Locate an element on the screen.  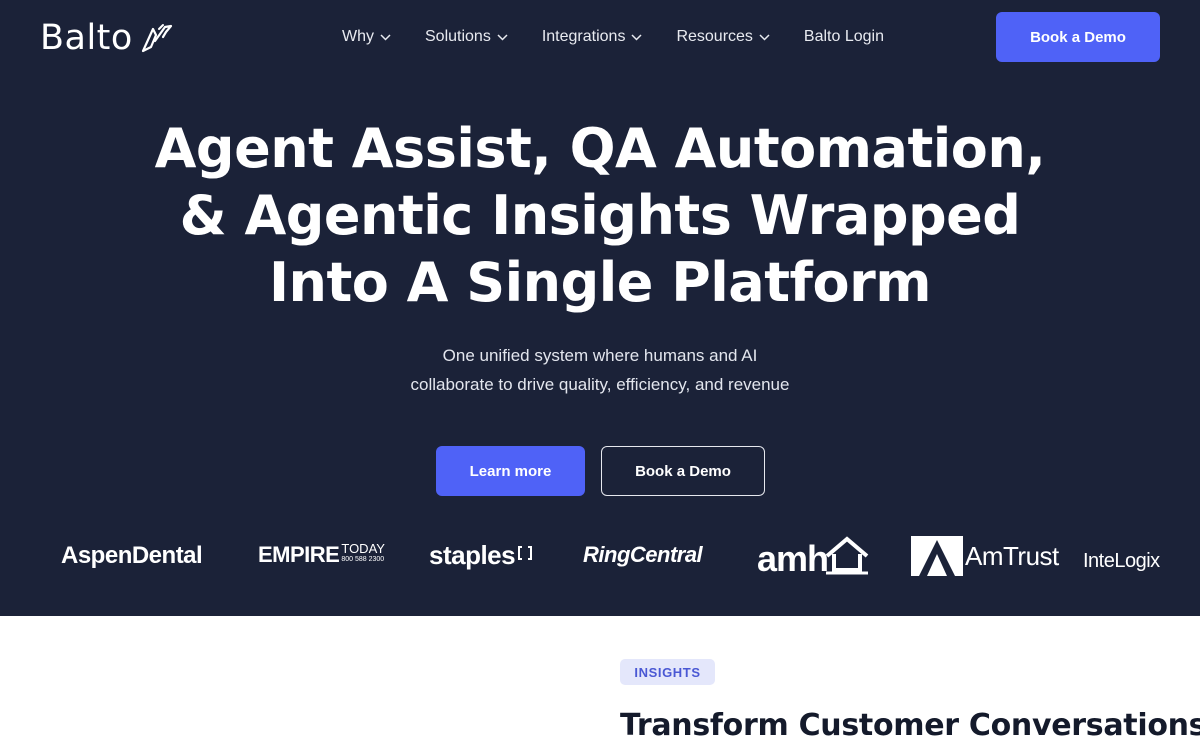
amh-house-logo: amh is located at coordinates (813, 558).